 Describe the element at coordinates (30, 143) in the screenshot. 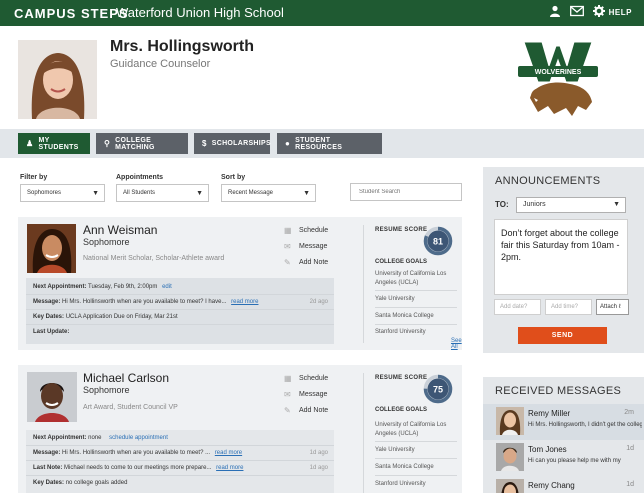

I see `students-icon: ♟` at that location.